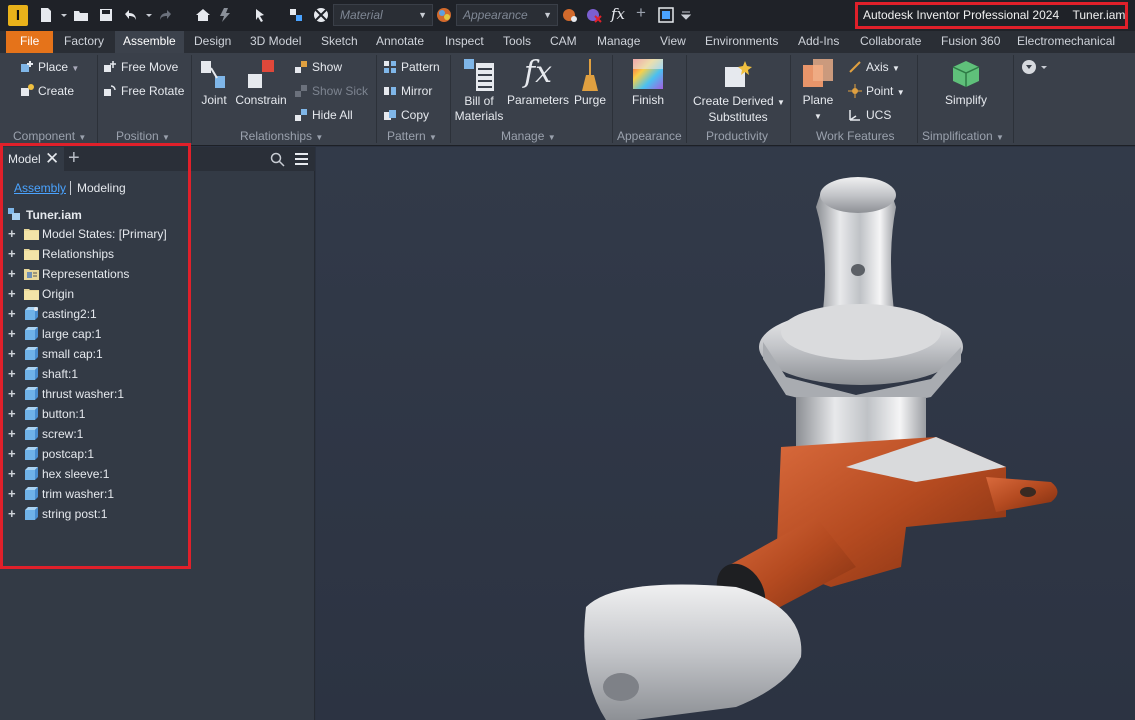  What do you see at coordinates (52, 314) in the screenshot?
I see `tree-item: + casting2:1` at bounding box center [52, 314].